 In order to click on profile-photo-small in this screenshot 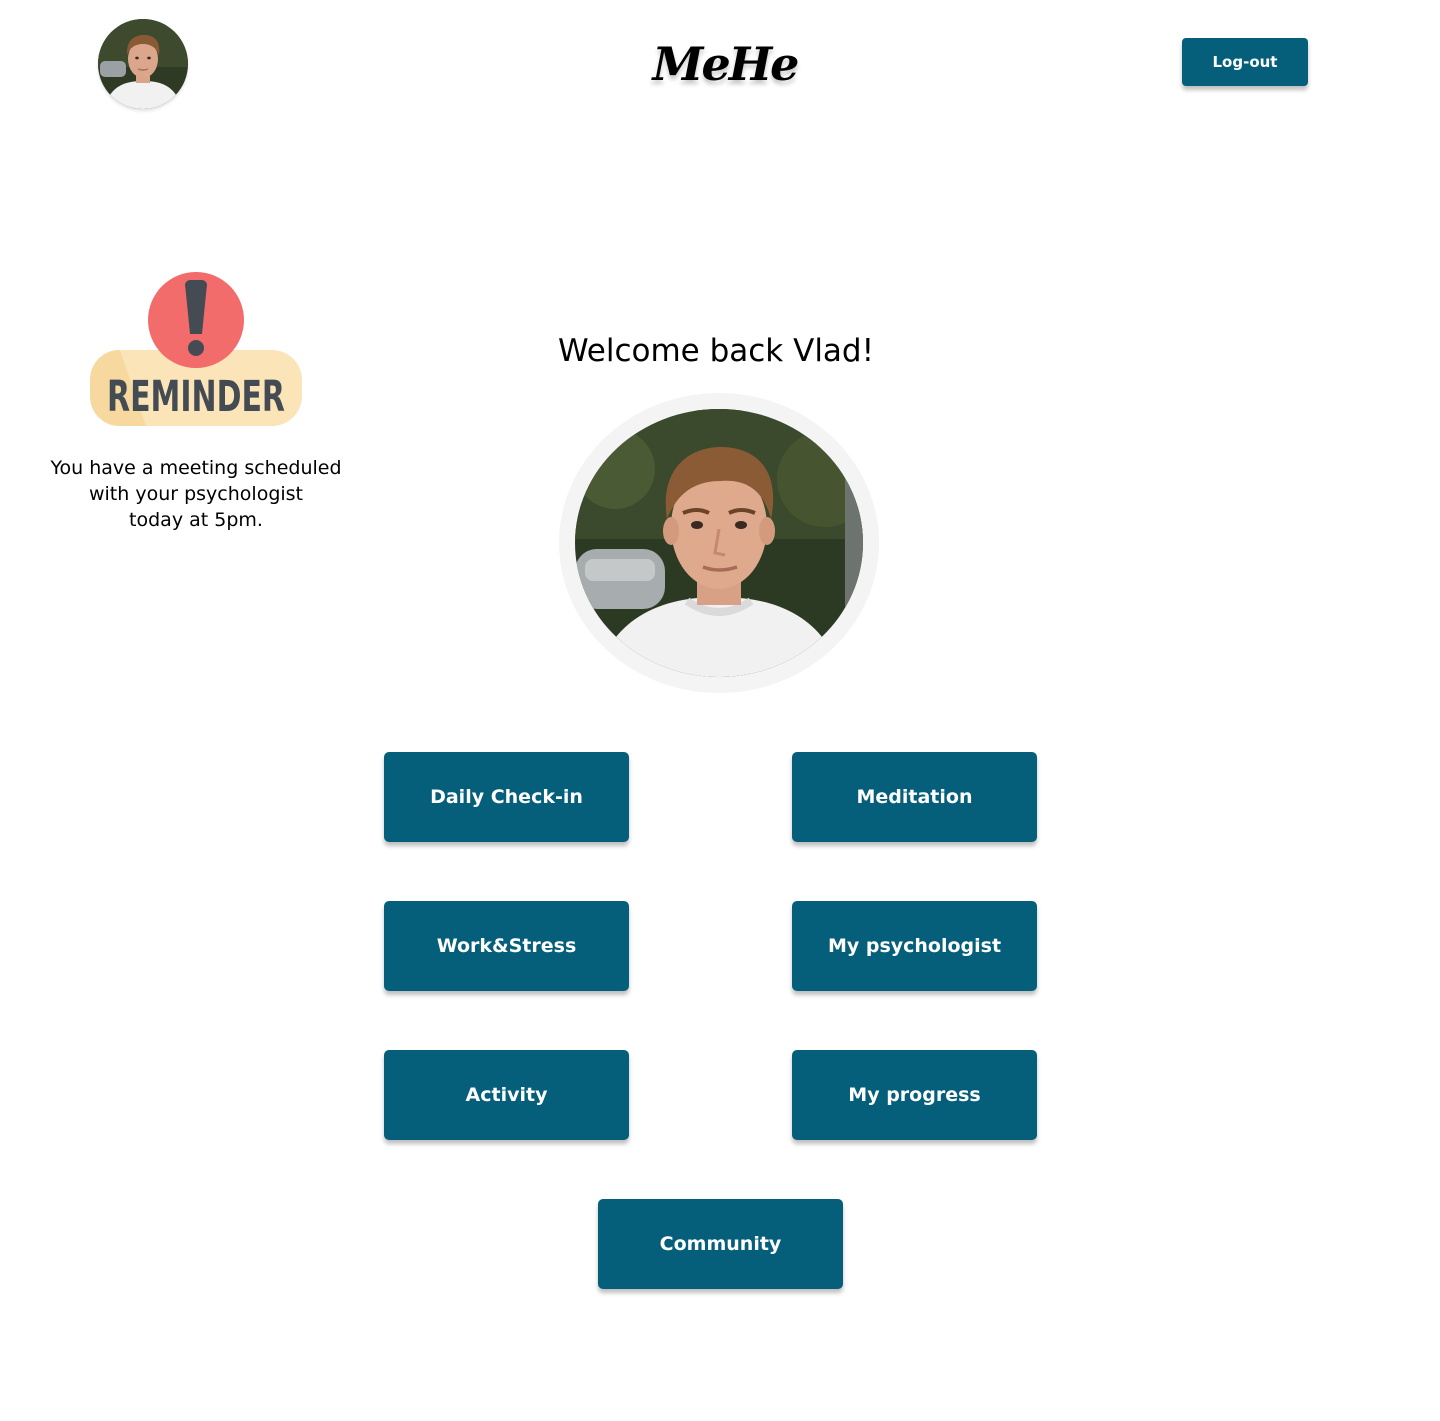, I will do `click(143, 64)`.